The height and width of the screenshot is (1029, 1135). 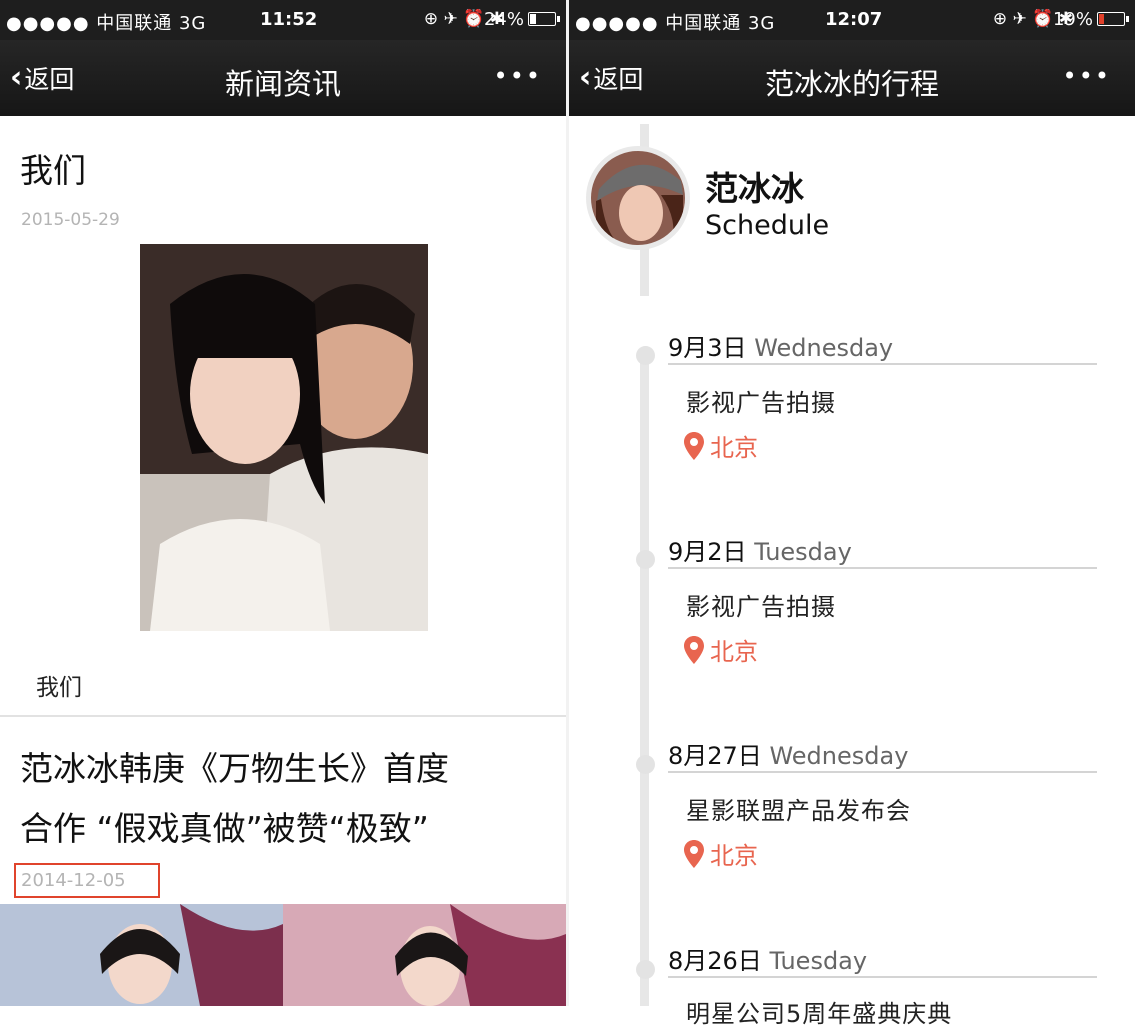 I want to click on article-caption: 我们, so click(x=59, y=688).